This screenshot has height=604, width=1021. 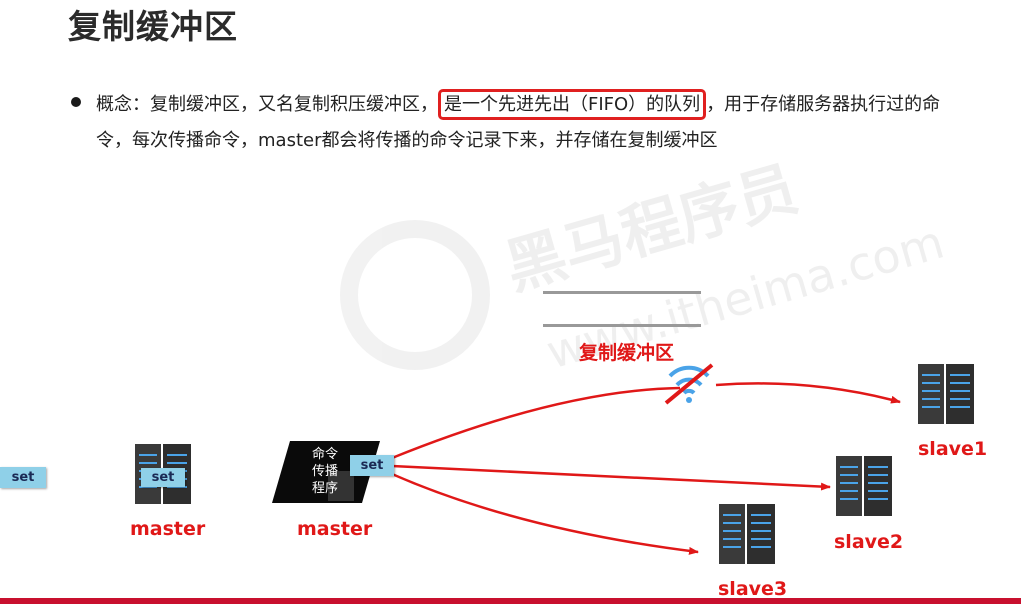 What do you see at coordinates (953, 449) in the screenshot?
I see `slave1-label: slave1` at bounding box center [953, 449].